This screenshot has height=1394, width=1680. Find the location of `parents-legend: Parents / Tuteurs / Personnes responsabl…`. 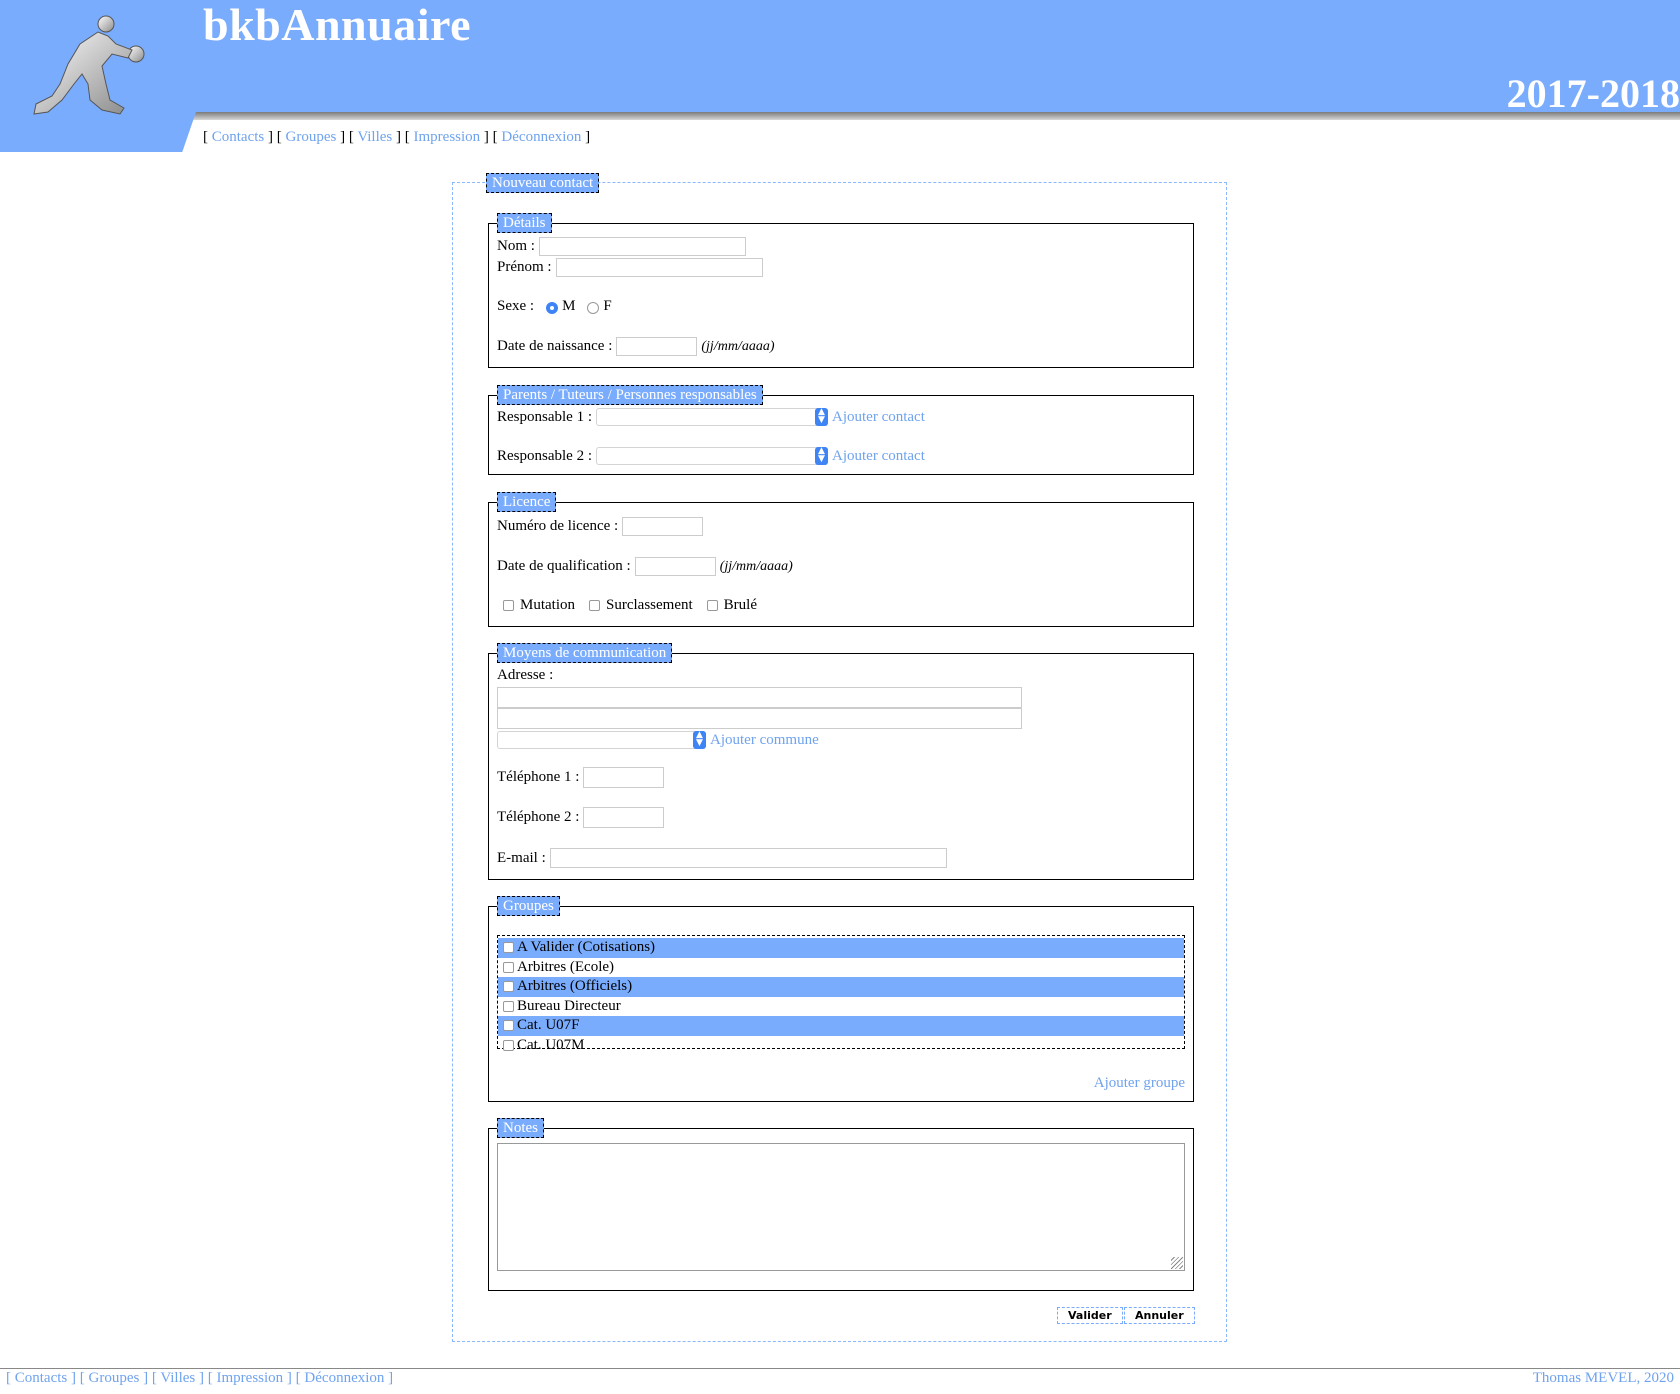

parents-legend: Parents / Tuteurs / Personnes responsabl… is located at coordinates (630, 395).